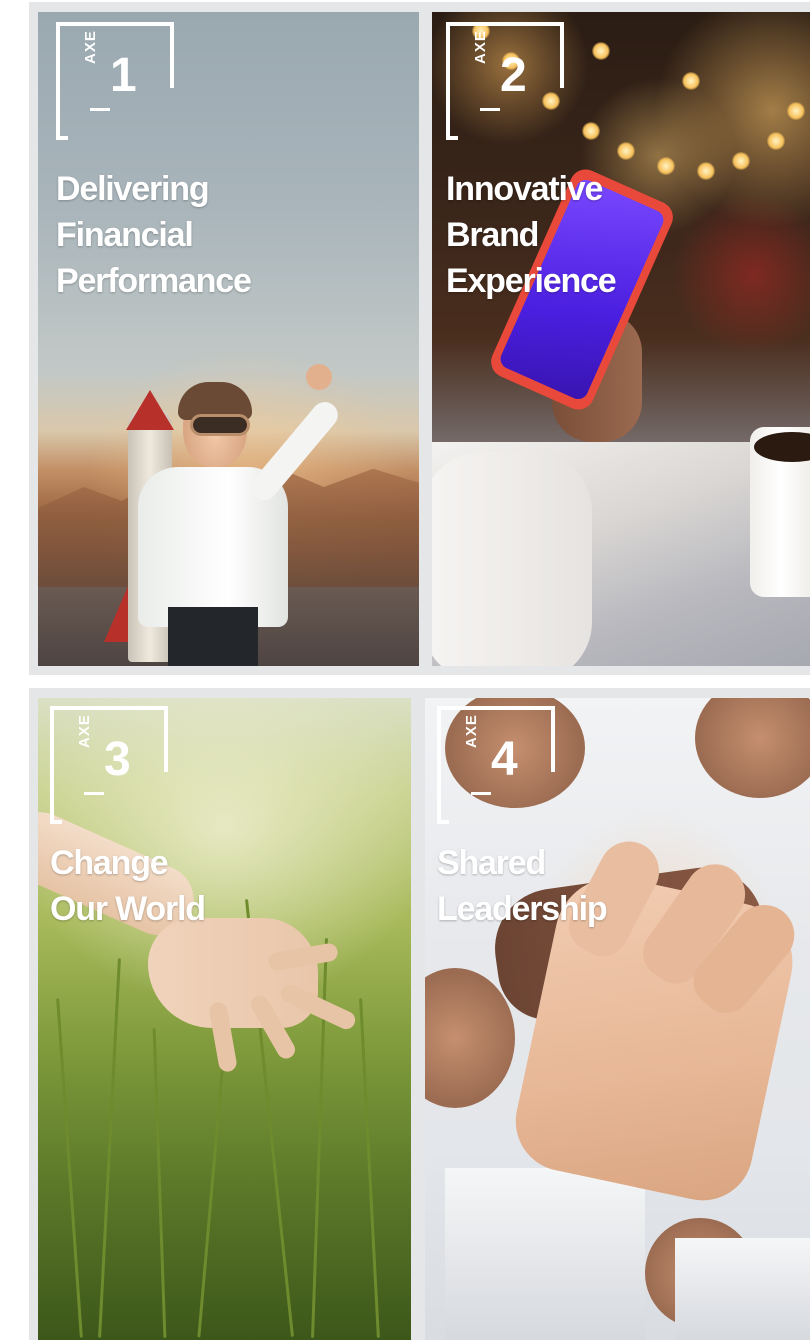 This screenshot has width=810, height=1340. Describe the element at coordinates (607, 819) in the screenshot. I see `card-label: AXE 4 Shared Leadership` at that location.